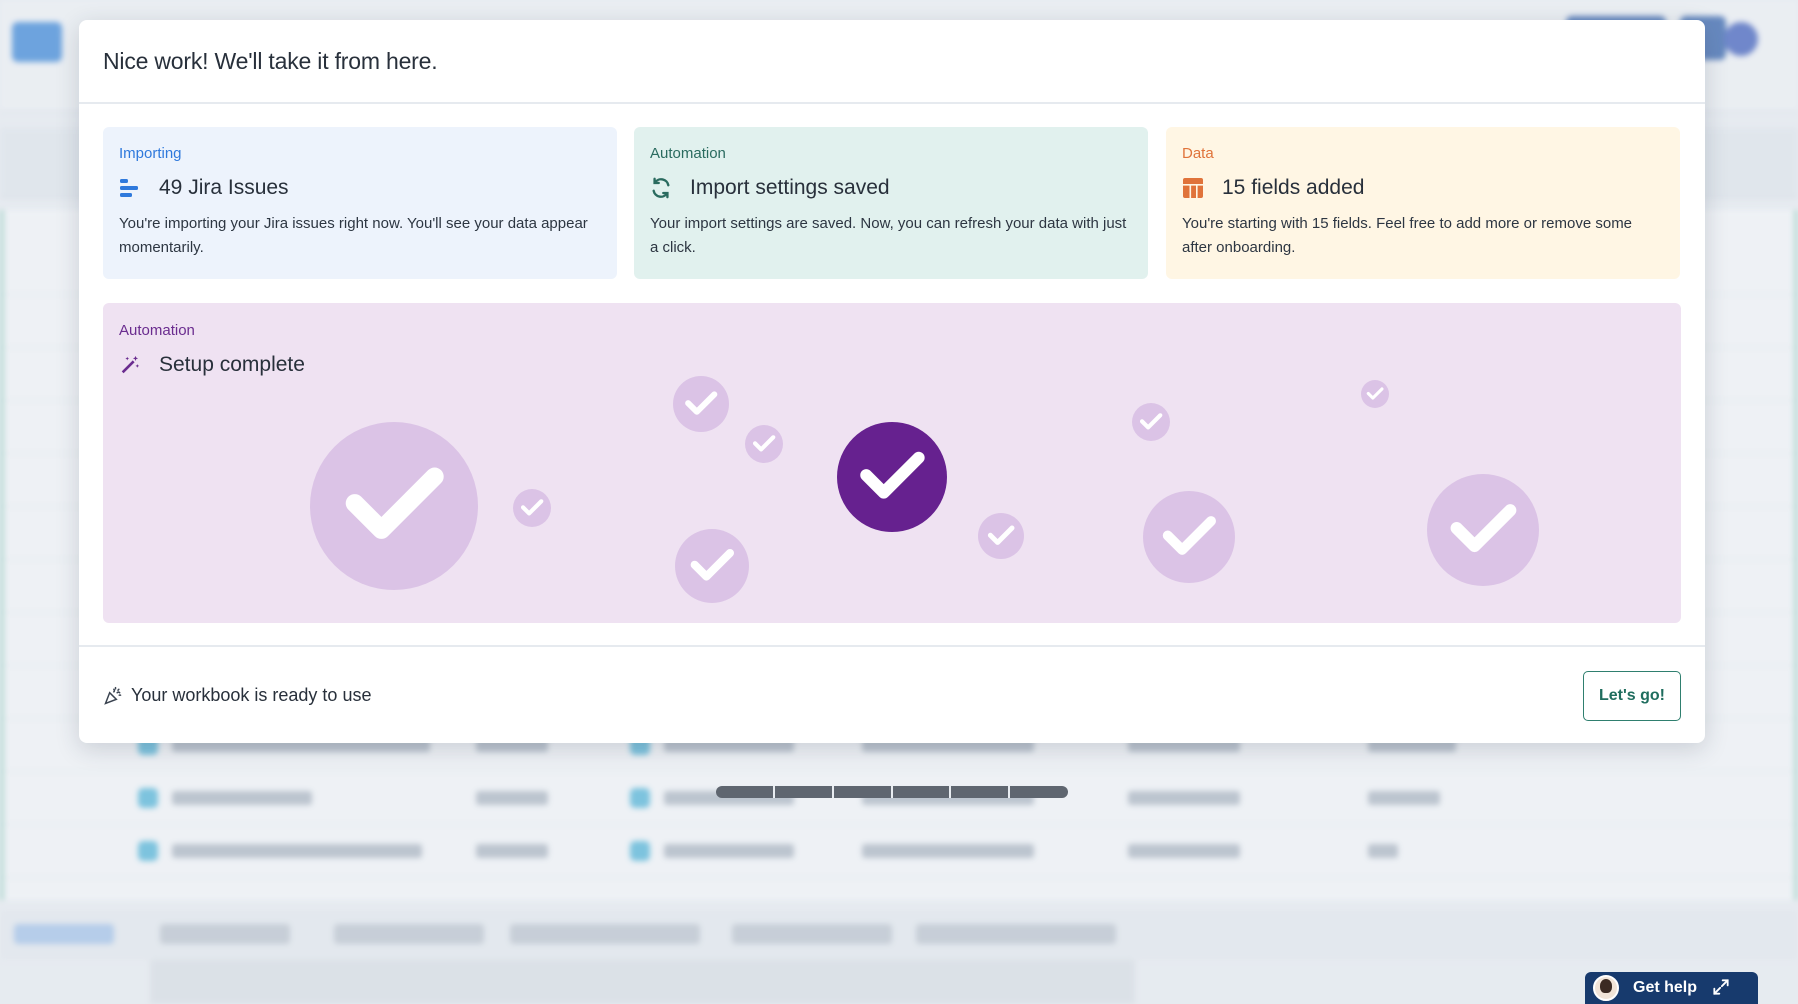 Image resolution: width=1798 pixels, height=1004 pixels. What do you see at coordinates (150, 153) in the screenshot?
I see `card-category: Importing` at bounding box center [150, 153].